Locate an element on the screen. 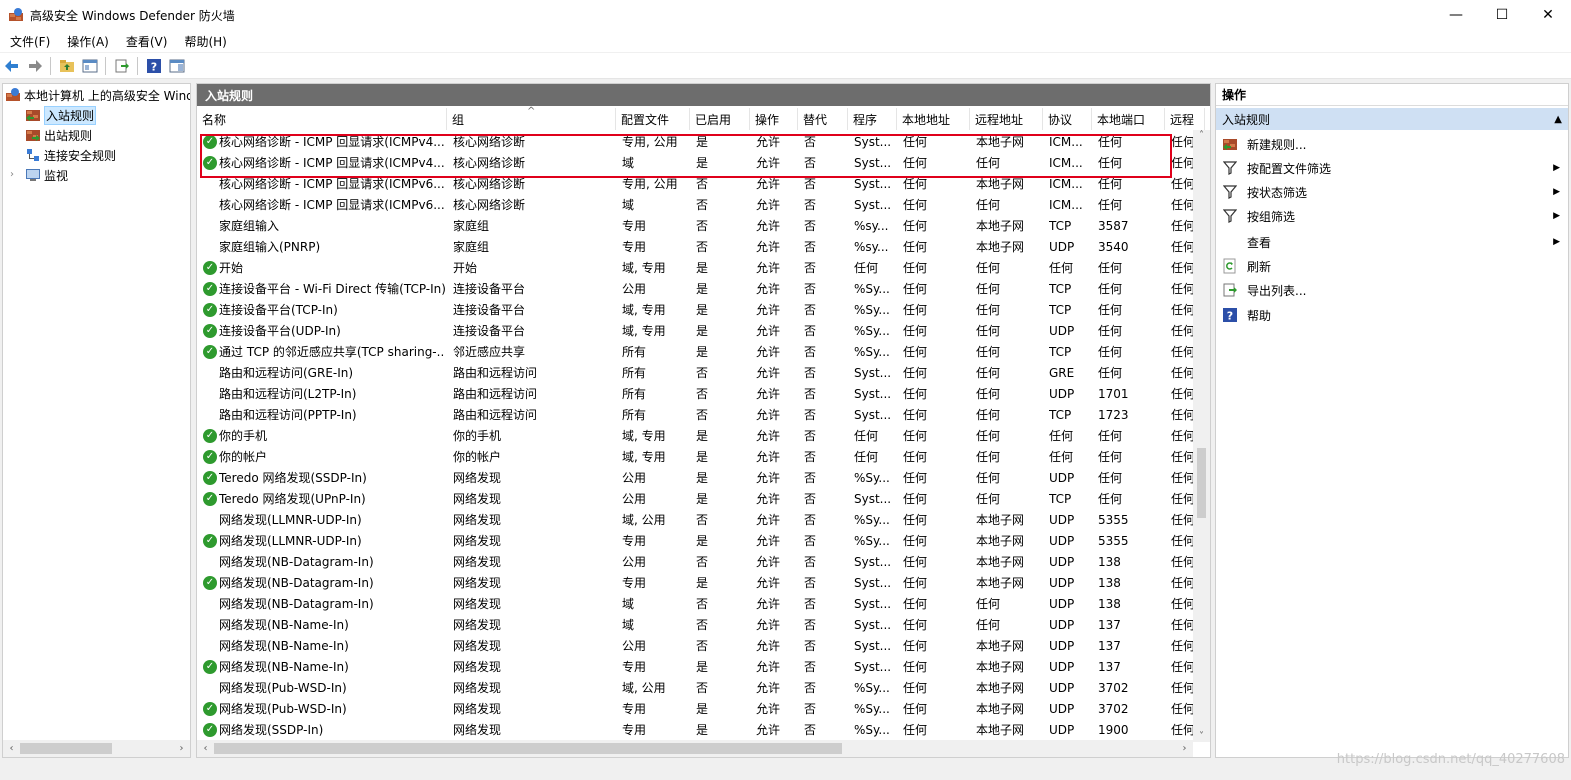  actions-section-inbound-rules: 入站规则 ▲ is located at coordinates (1392, 119).